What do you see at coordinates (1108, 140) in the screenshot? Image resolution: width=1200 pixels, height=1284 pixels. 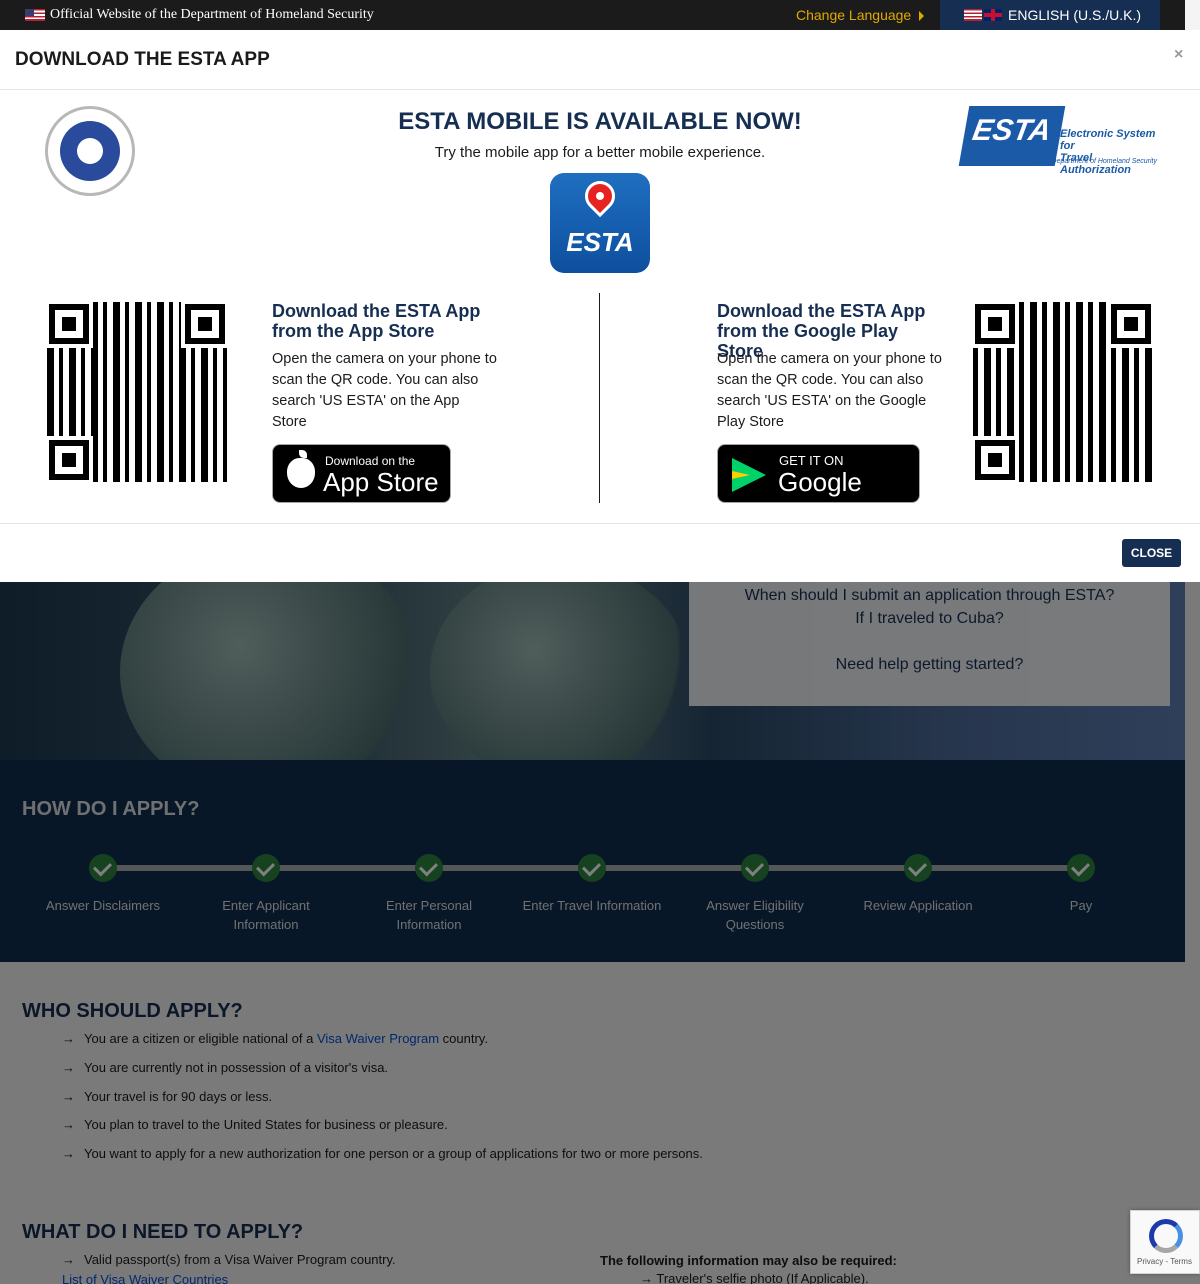 I see `esta-logo-line1: Electronic System for` at bounding box center [1108, 140].